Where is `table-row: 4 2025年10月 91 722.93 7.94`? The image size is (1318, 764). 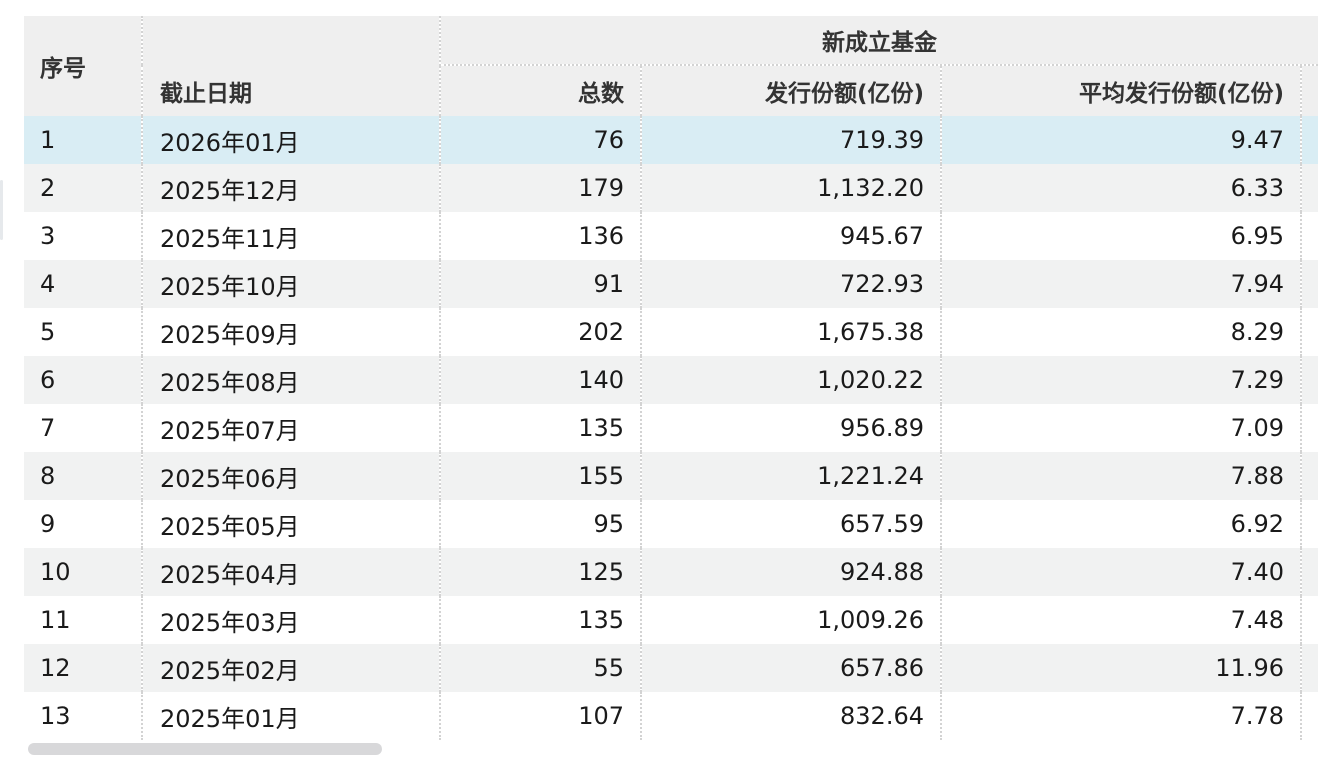
table-row: 4 2025年10月 91 722.93 7.94 is located at coordinates (671, 284).